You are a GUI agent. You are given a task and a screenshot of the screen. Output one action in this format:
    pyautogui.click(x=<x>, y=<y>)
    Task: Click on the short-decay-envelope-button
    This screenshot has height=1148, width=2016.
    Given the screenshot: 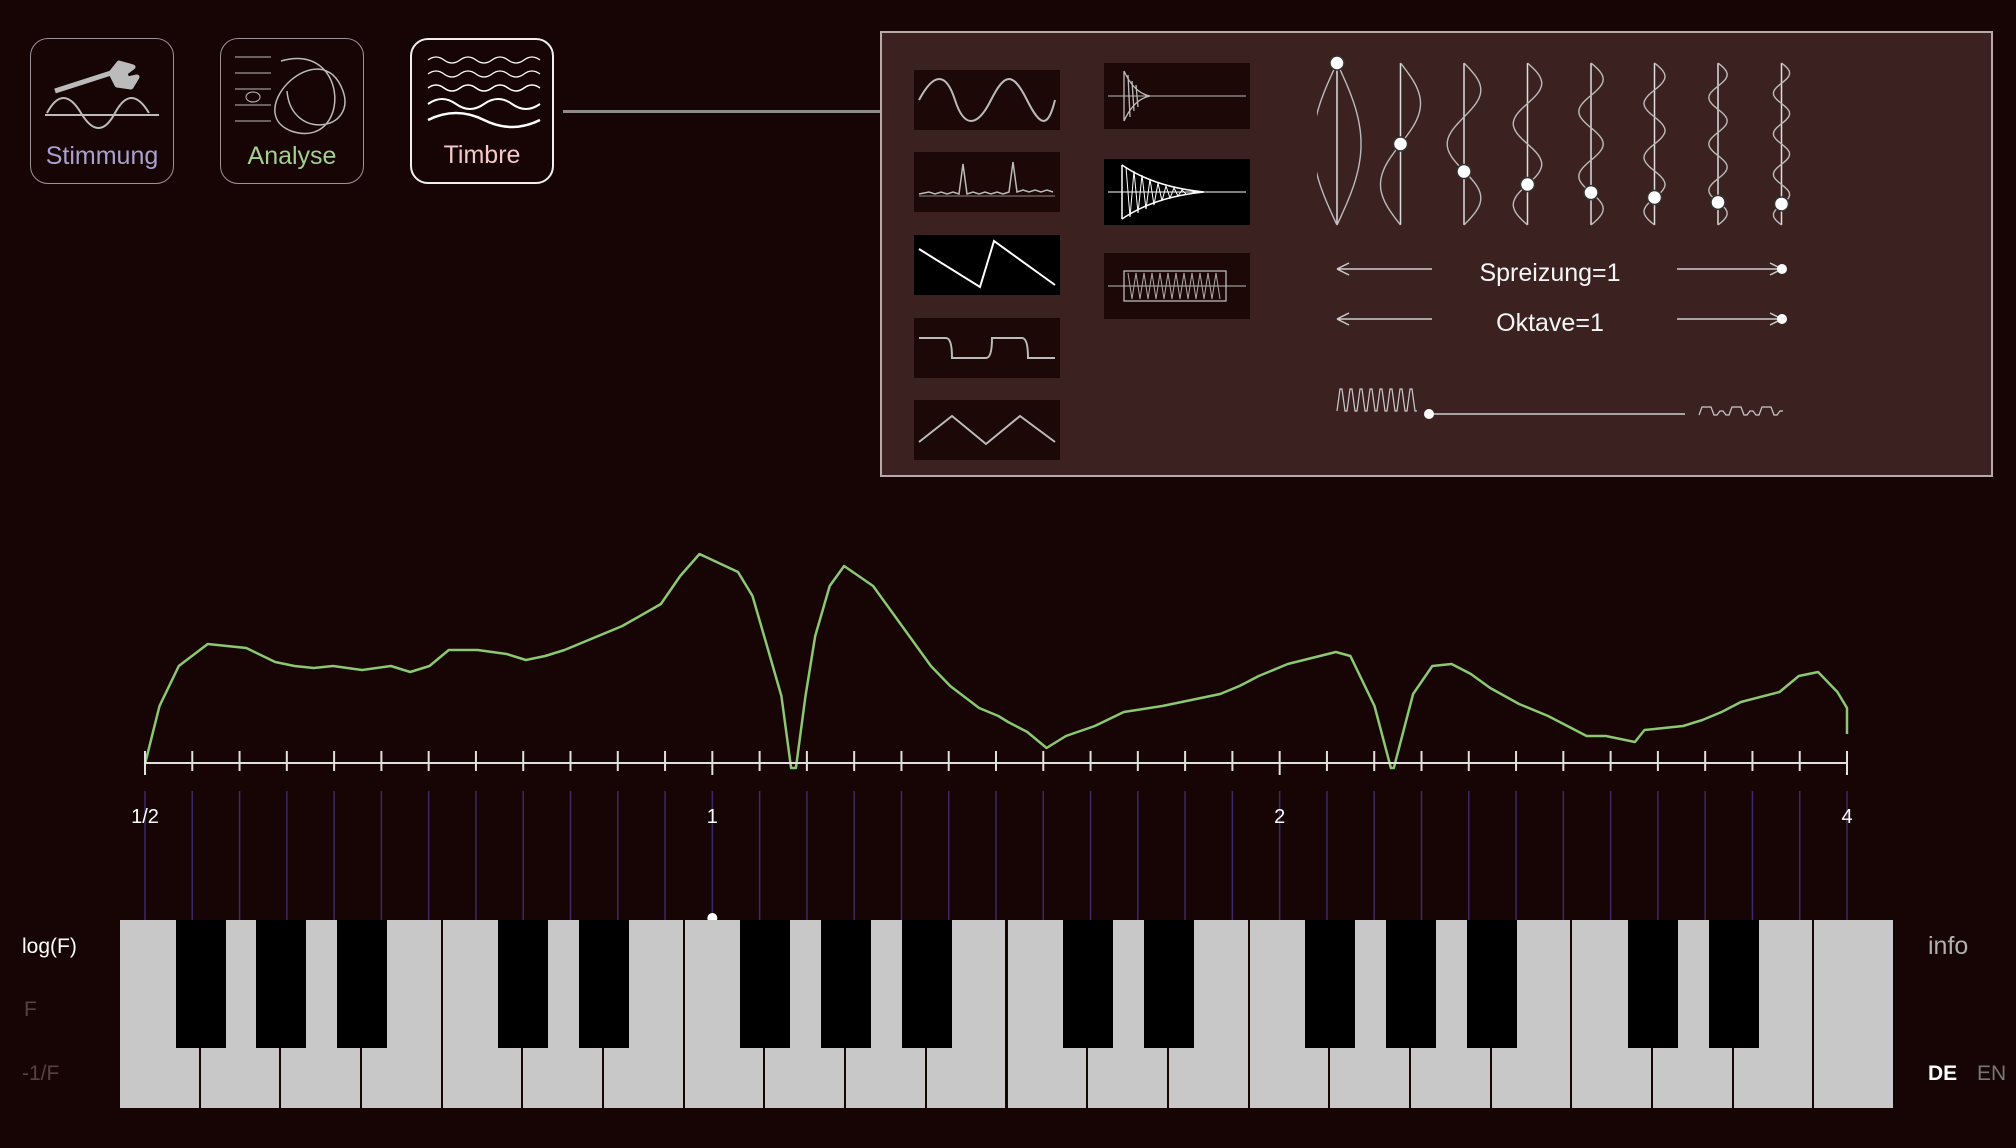 What is the action you would take?
    pyautogui.click(x=1177, y=96)
    